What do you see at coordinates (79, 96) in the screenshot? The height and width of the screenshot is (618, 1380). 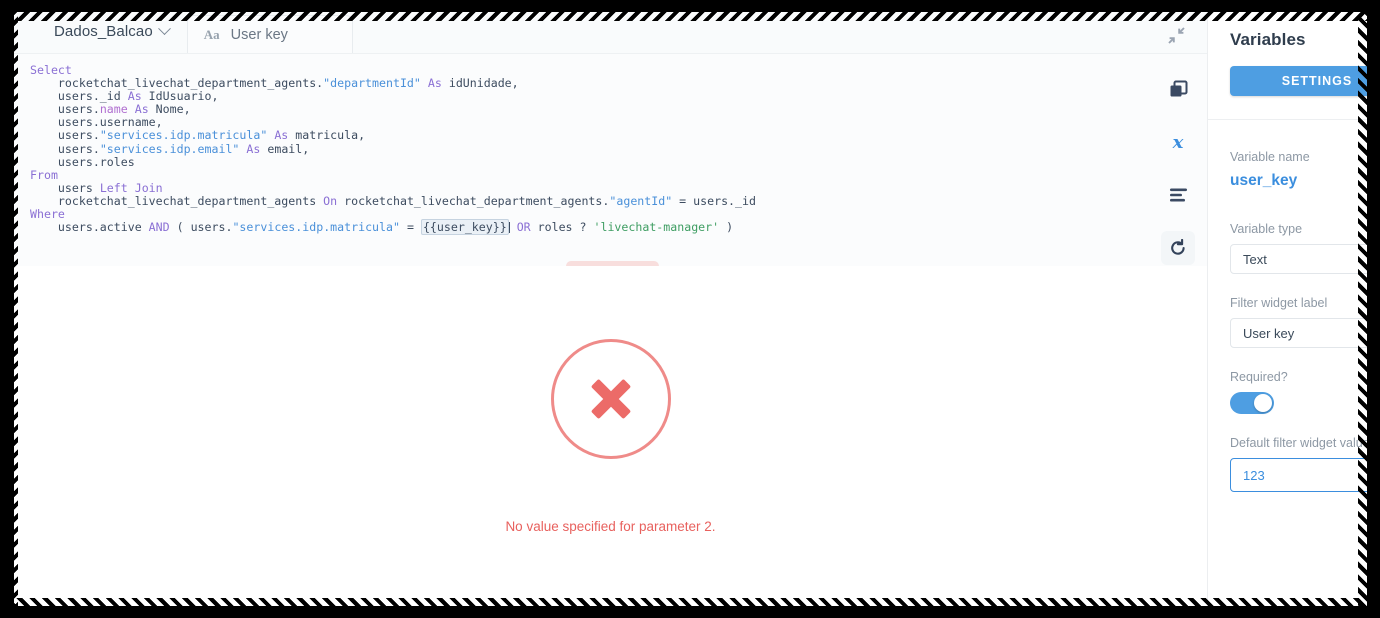 I see `code-token: users._id` at bounding box center [79, 96].